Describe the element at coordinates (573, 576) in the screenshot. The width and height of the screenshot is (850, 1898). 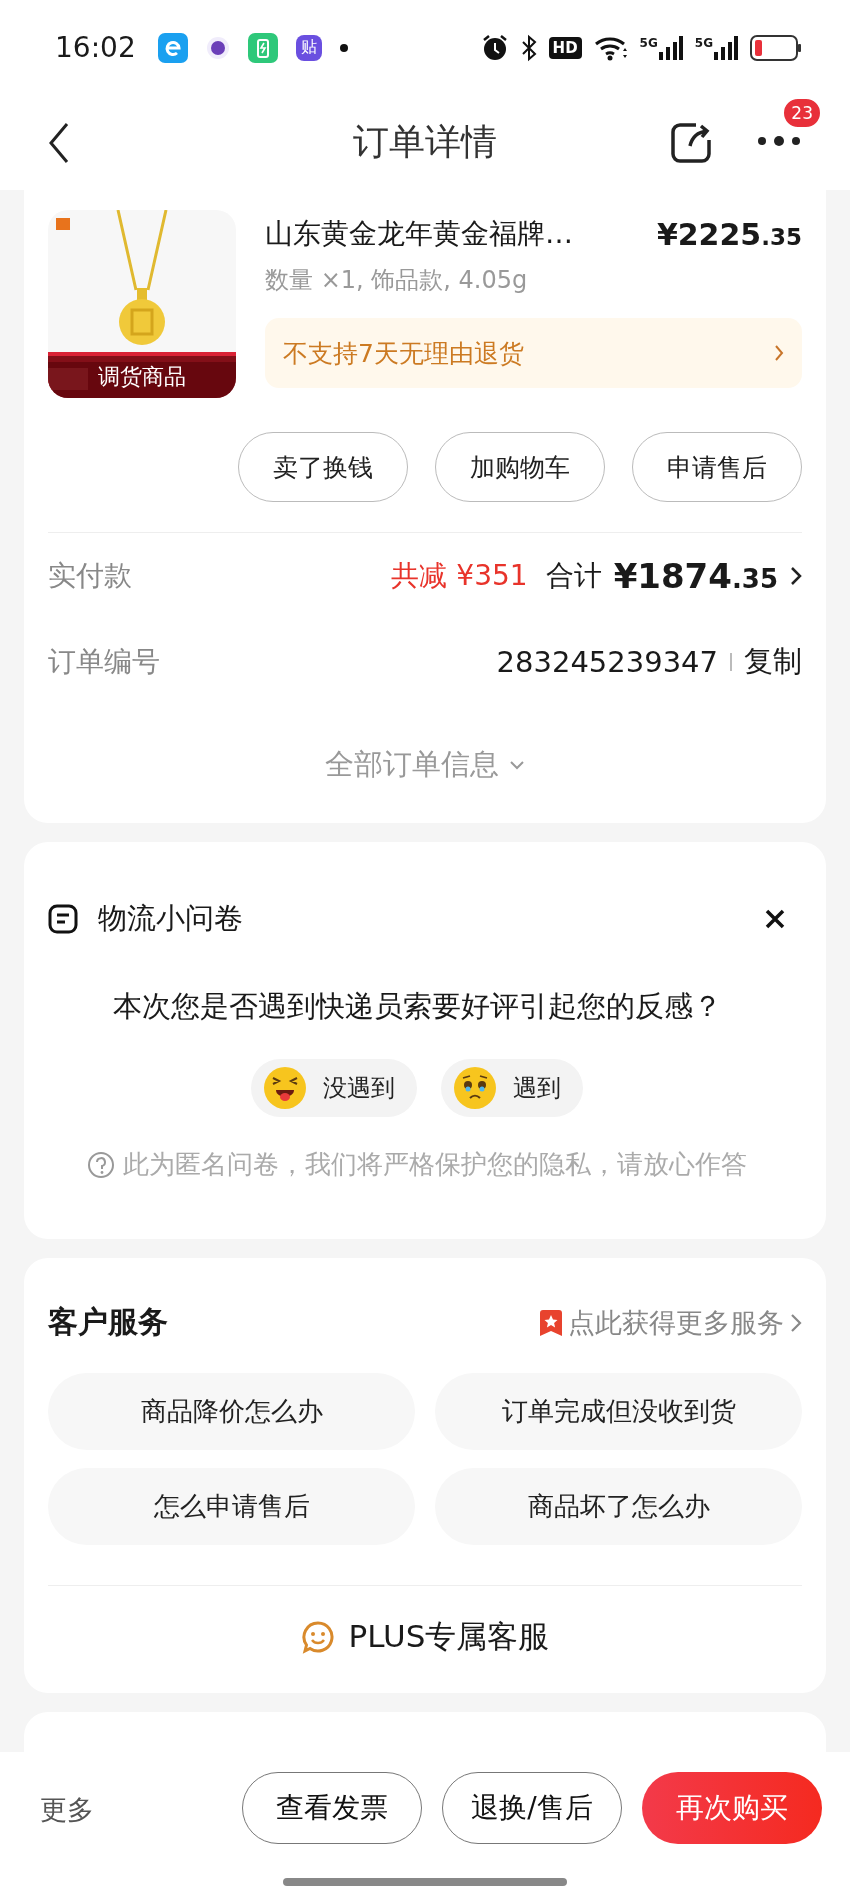
I see `total-label: 合计` at that location.